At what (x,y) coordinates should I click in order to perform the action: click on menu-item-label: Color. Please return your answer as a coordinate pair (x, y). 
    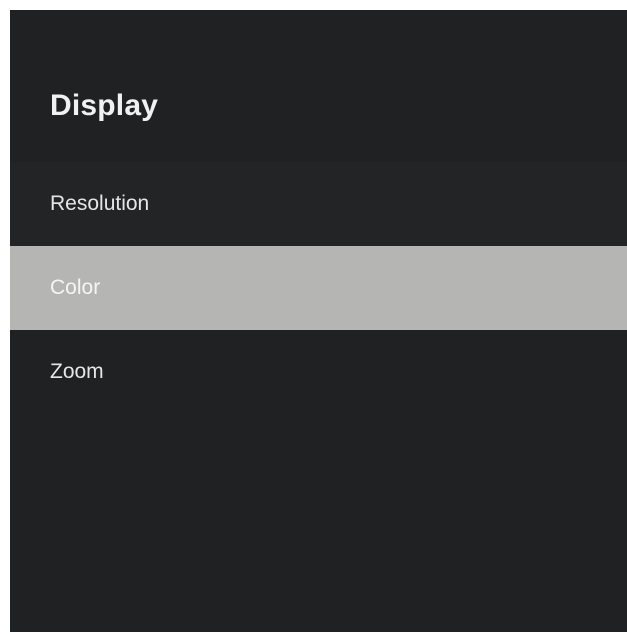
    Looking at the image, I should click on (75, 287).